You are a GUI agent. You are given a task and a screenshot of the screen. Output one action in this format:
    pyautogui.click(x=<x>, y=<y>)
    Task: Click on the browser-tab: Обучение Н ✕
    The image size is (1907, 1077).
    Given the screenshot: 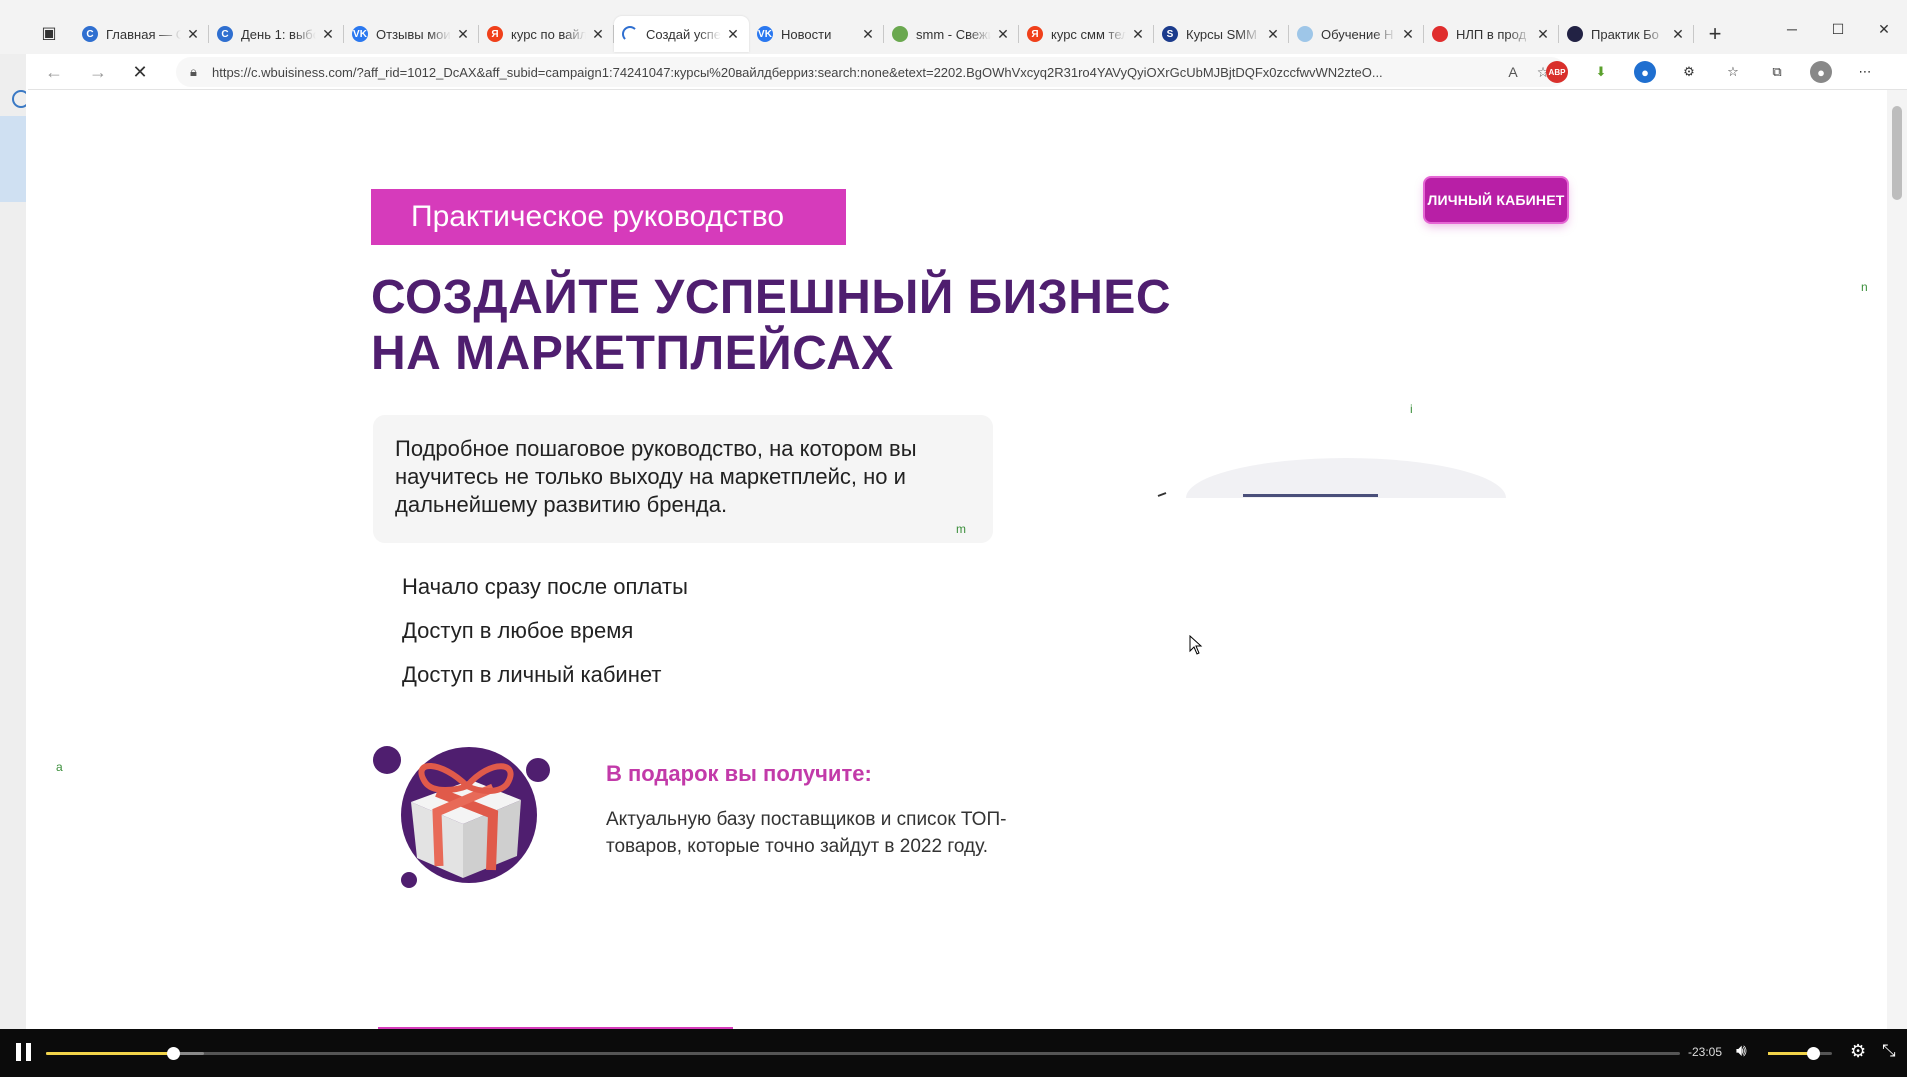 What is the action you would take?
    pyautogui.click(x=1356, y=34)
    